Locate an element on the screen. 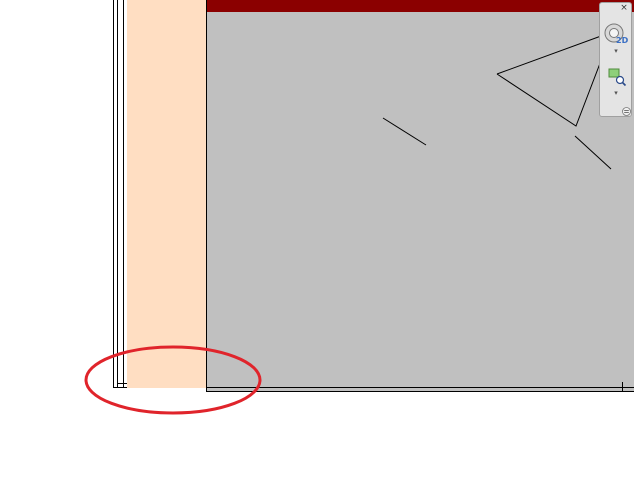 The image size is (634, 490). wall-fill is located at coordinates (167, 194).